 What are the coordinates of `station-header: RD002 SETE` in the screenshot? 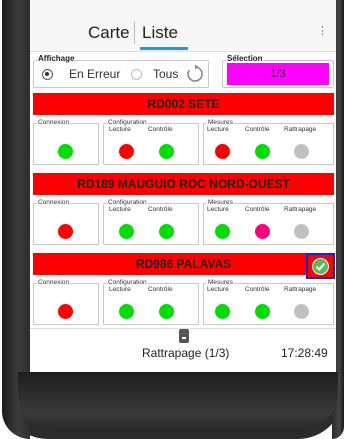 It's located at (183, 104).